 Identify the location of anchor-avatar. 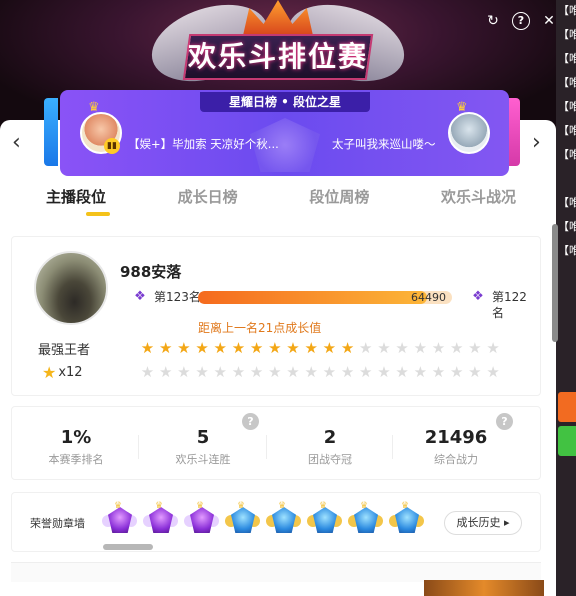
(71, 288).